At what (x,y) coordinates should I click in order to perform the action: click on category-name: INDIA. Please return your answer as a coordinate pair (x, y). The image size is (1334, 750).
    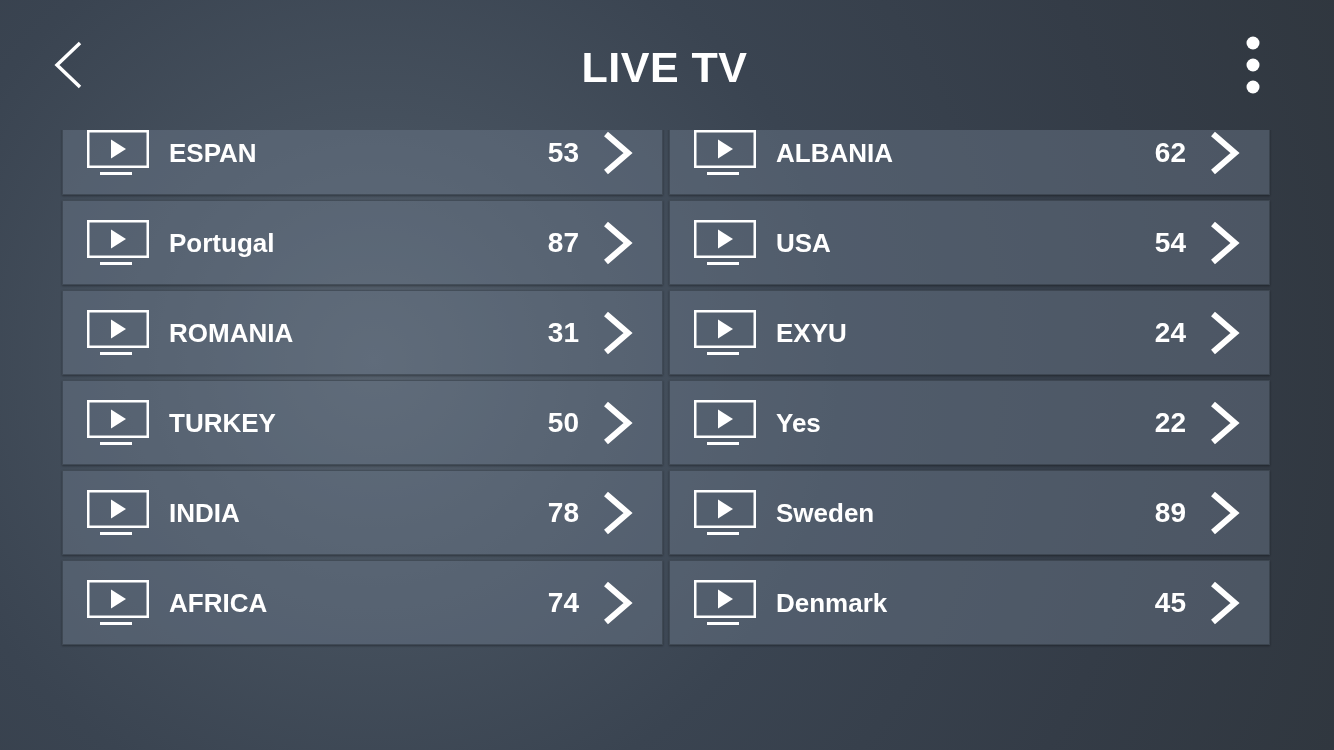
    Looking at the image, I should click on (204, 512).